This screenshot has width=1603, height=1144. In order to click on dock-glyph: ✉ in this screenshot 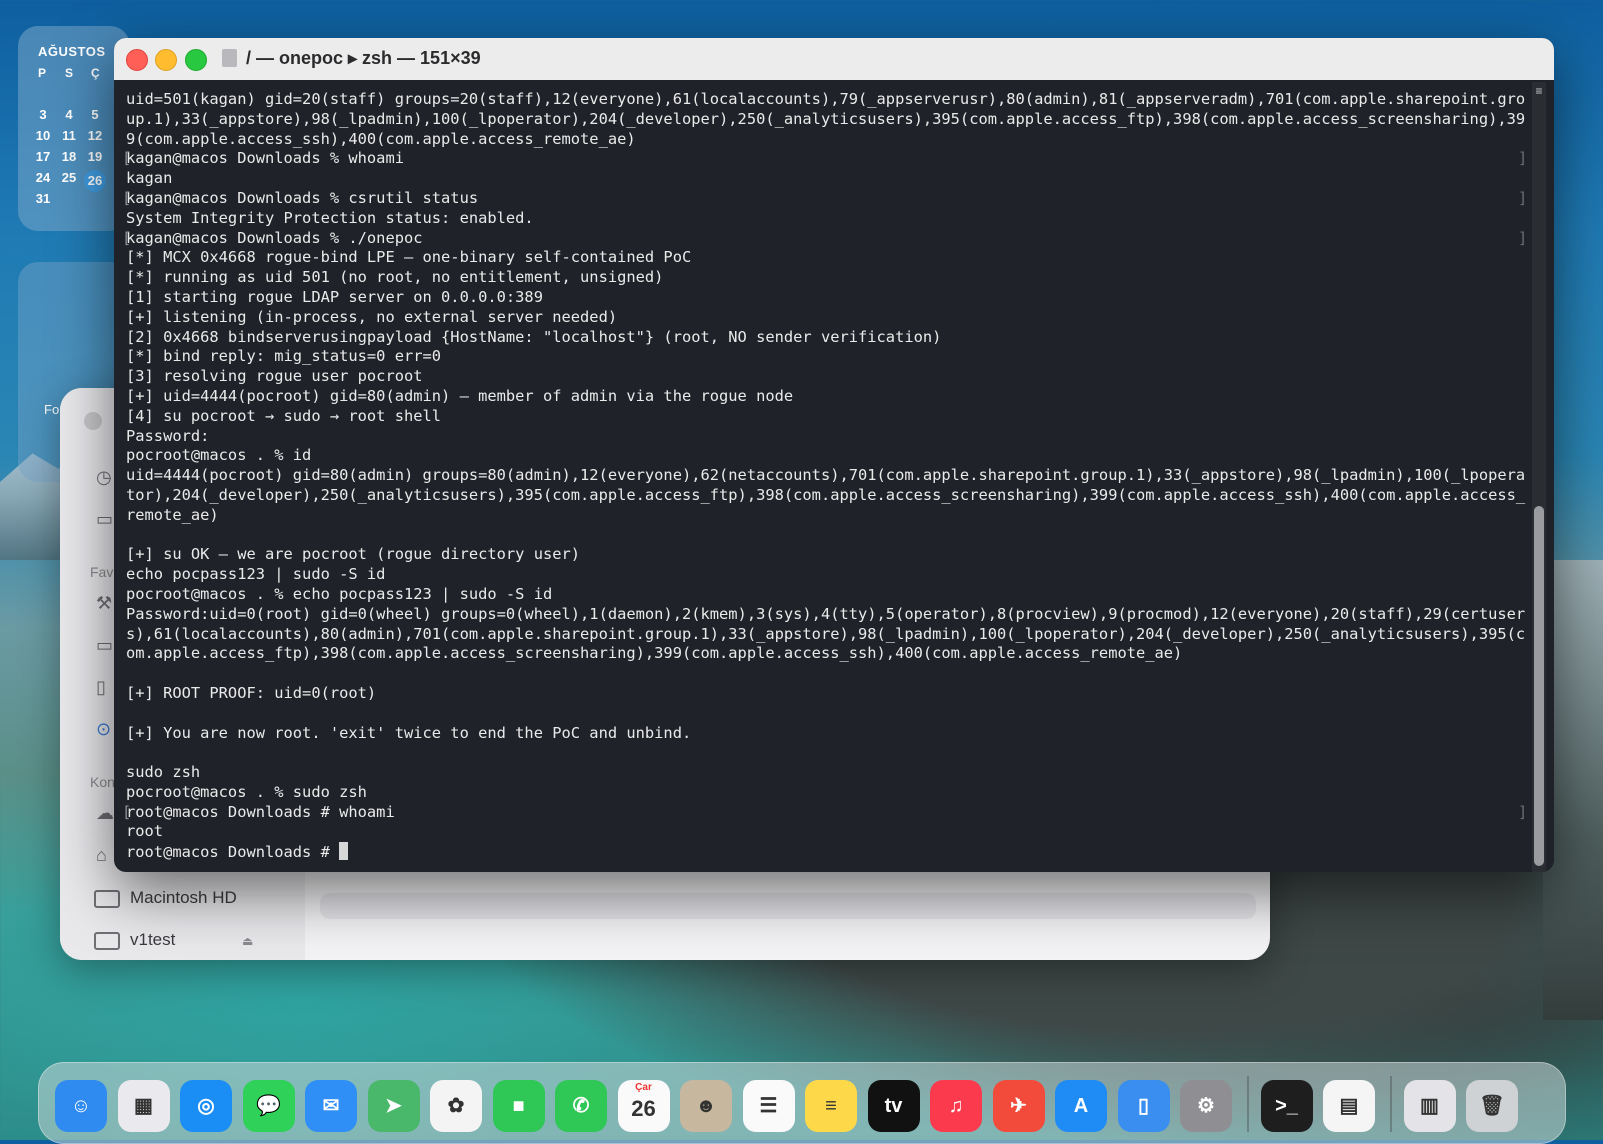, I will do `click(331, 1106)`.